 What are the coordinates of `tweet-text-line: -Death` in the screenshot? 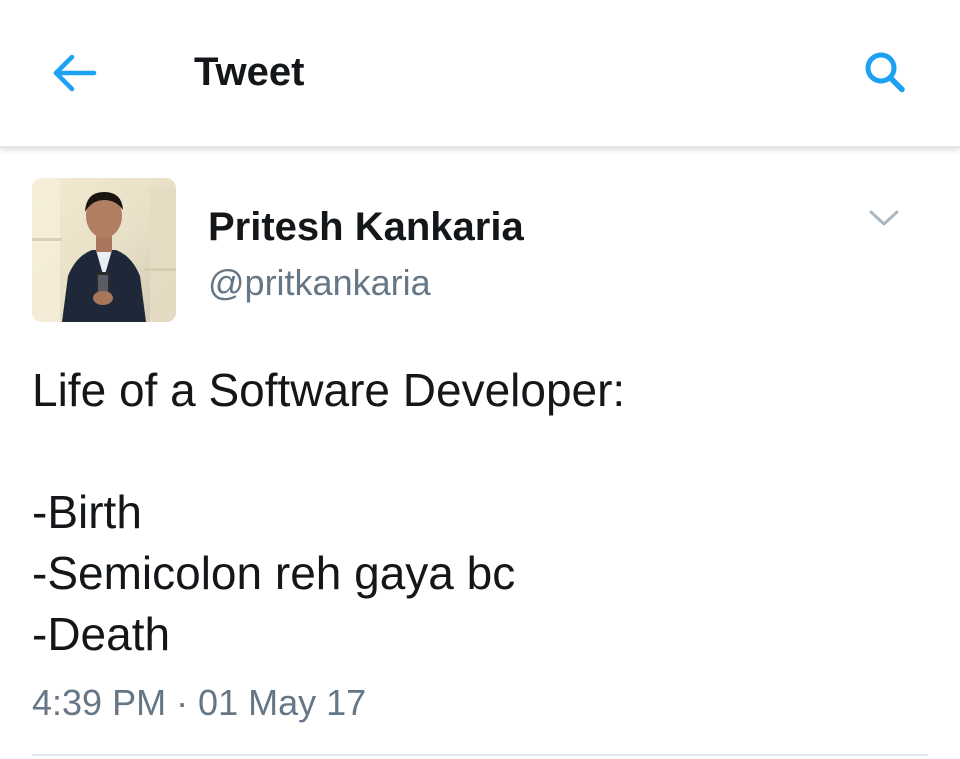 It's located at (101, 634).